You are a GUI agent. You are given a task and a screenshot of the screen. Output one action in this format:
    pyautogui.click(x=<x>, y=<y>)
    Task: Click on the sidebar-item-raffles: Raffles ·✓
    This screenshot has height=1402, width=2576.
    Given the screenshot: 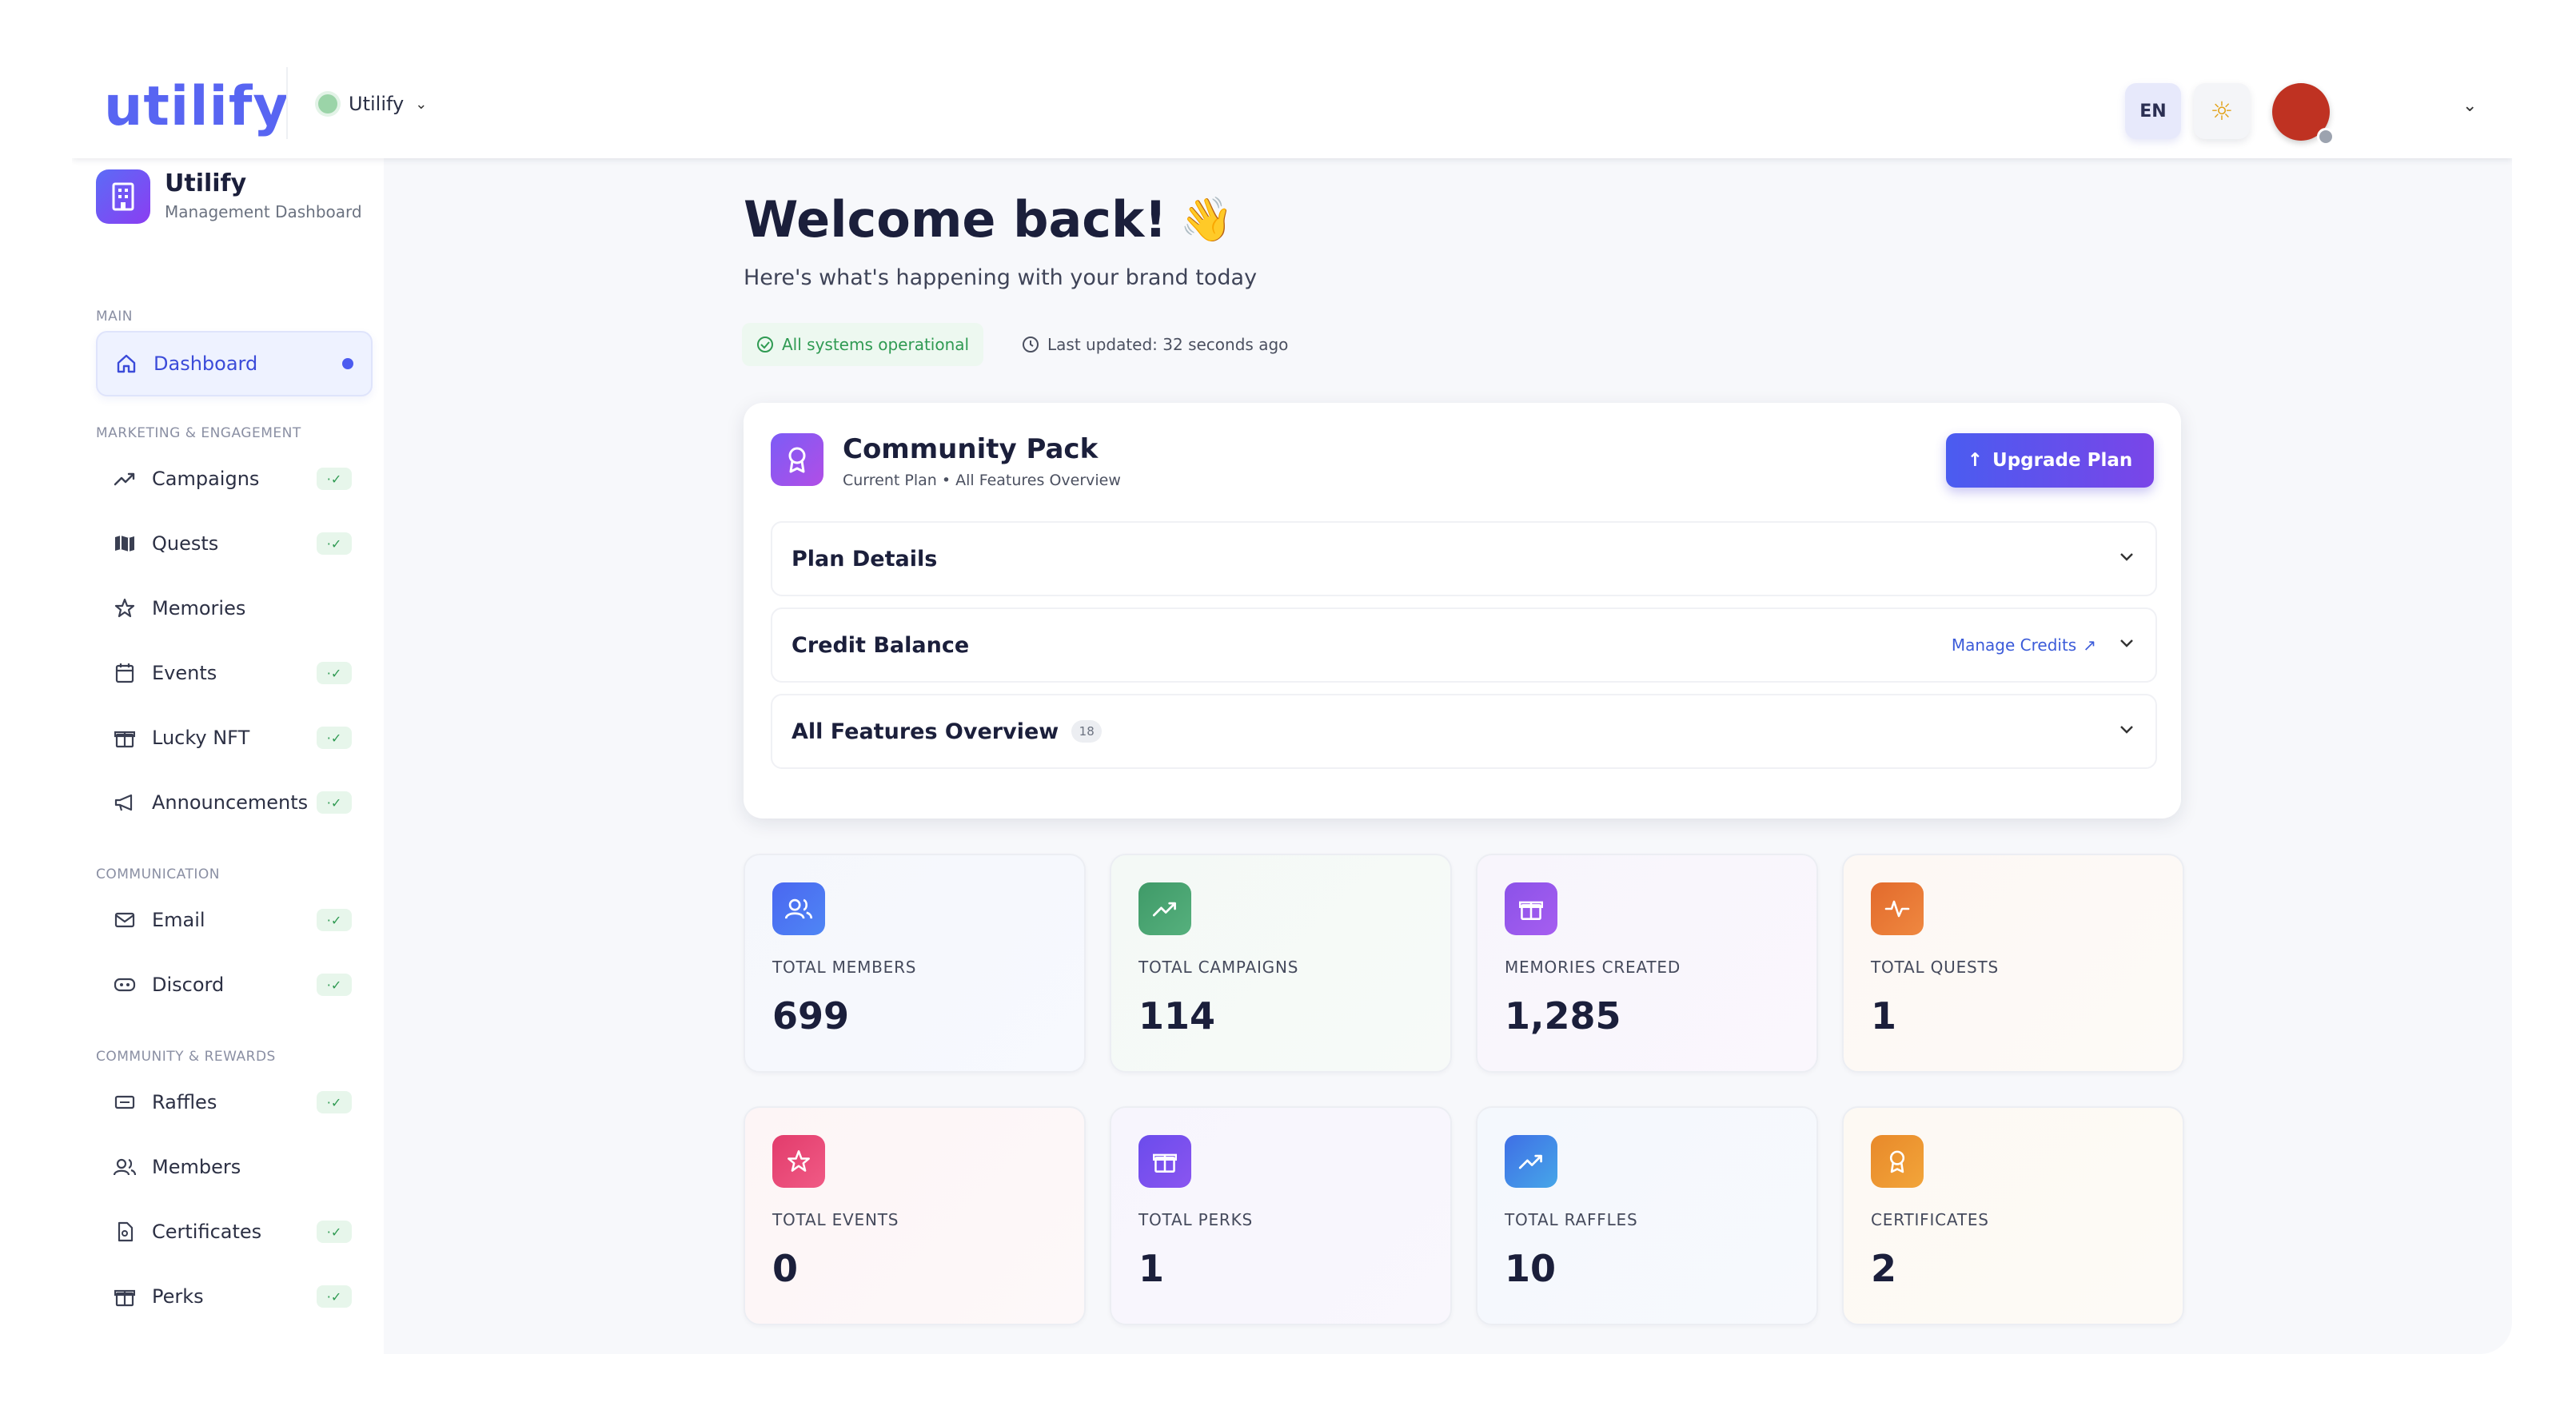 What is the action you would take?
    pyautogui.click(x=233, y=1102)
    